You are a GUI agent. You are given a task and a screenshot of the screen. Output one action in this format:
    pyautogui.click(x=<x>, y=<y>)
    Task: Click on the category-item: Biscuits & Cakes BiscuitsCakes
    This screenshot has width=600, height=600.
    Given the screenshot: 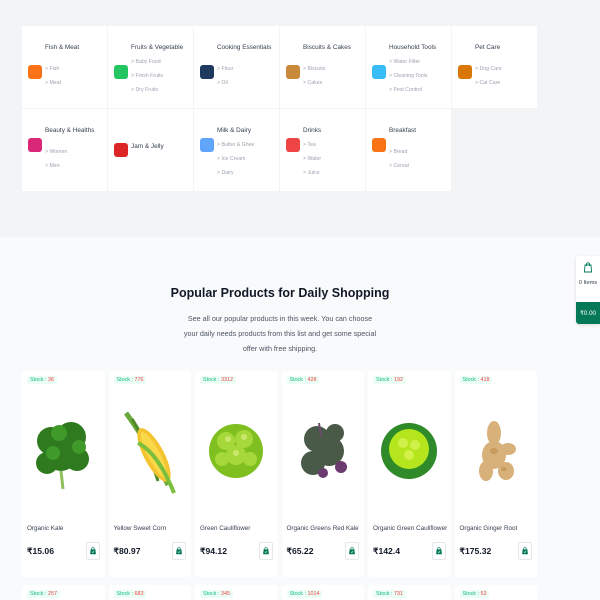 What is the action you would take?
    pyautogui.click(x=322, y=67)
    